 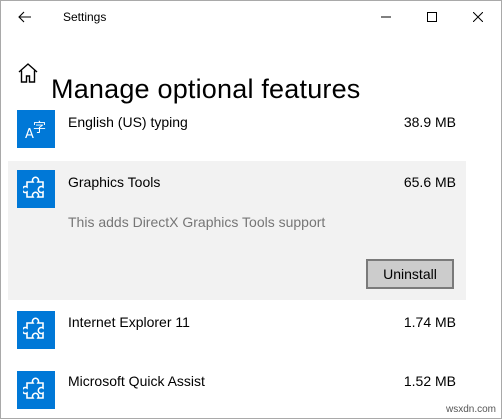 What do you see at coordinates (251, 17) in the screenshot?
I see `title-bar: Settings` at bounding box center [251, 17].